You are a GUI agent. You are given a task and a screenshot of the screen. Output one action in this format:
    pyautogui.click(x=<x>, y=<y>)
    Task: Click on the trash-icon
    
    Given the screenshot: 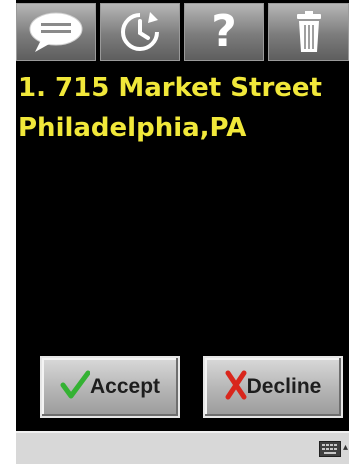 What is the action you would take?
    pyautogui.click(x=309, y=32)
    